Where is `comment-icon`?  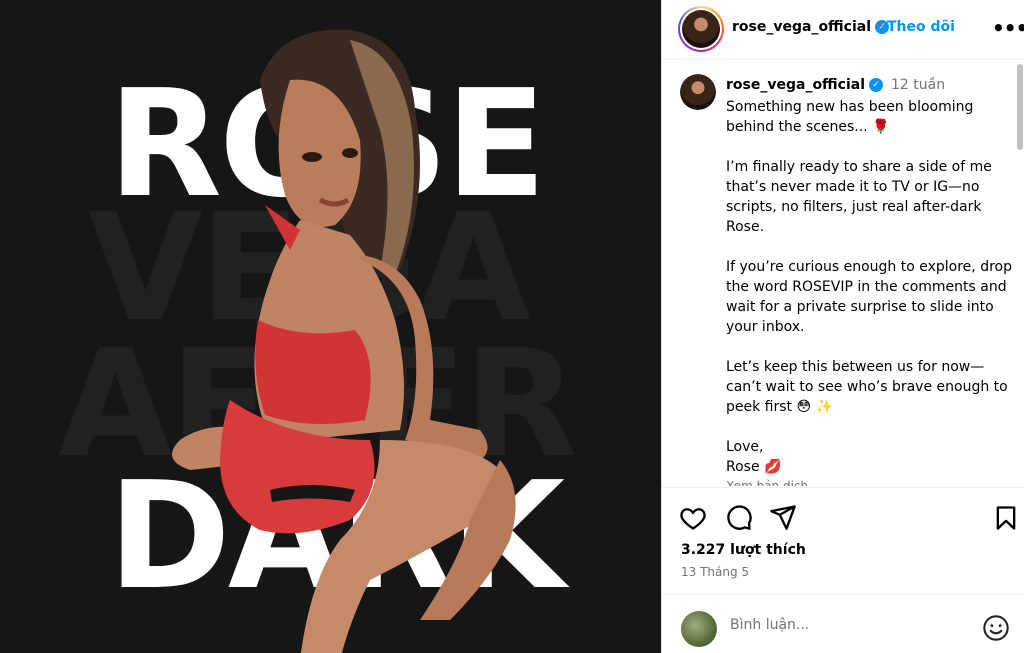 comment-icon is located at coordinates (739, 518).